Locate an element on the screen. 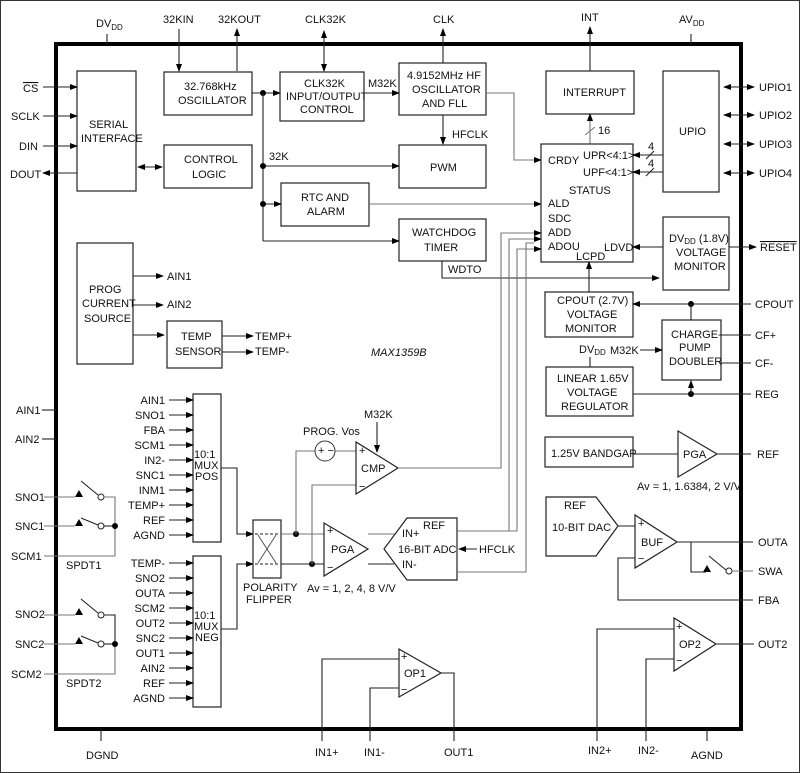 Image resolution: width=800 pixels, height=773 pixels. control-logic-label: CONTROL is located at coordinates (211, 160).